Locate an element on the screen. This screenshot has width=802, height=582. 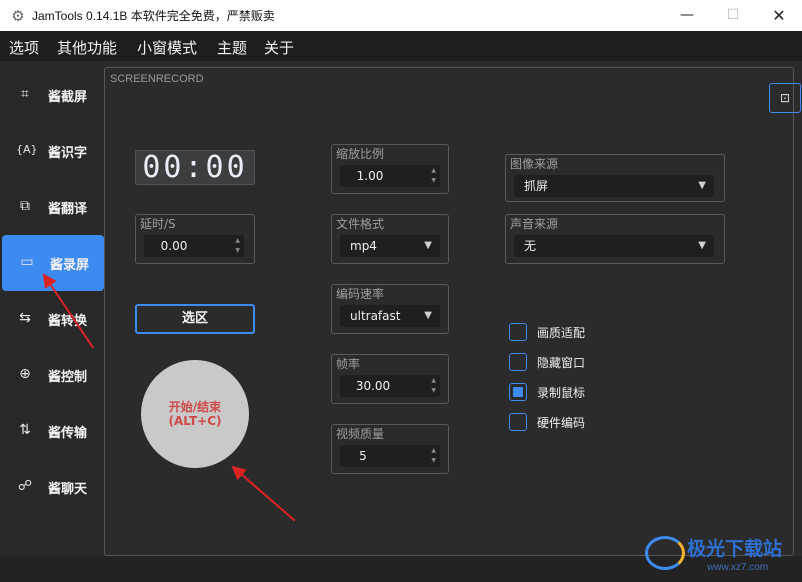
menu-other-functions: 其他功能 is located at coordinates (87, 47).